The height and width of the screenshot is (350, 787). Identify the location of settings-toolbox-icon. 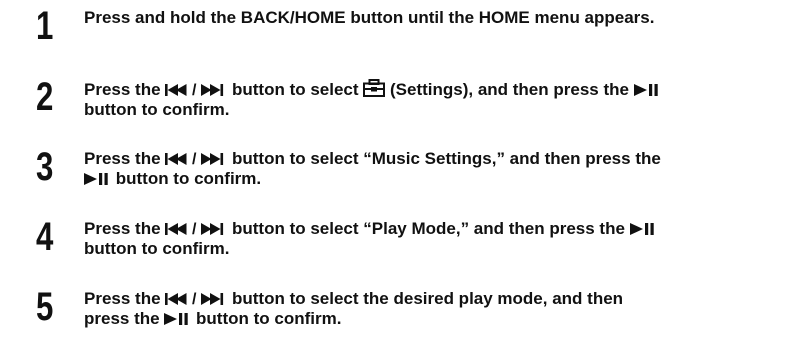
(374, 88).